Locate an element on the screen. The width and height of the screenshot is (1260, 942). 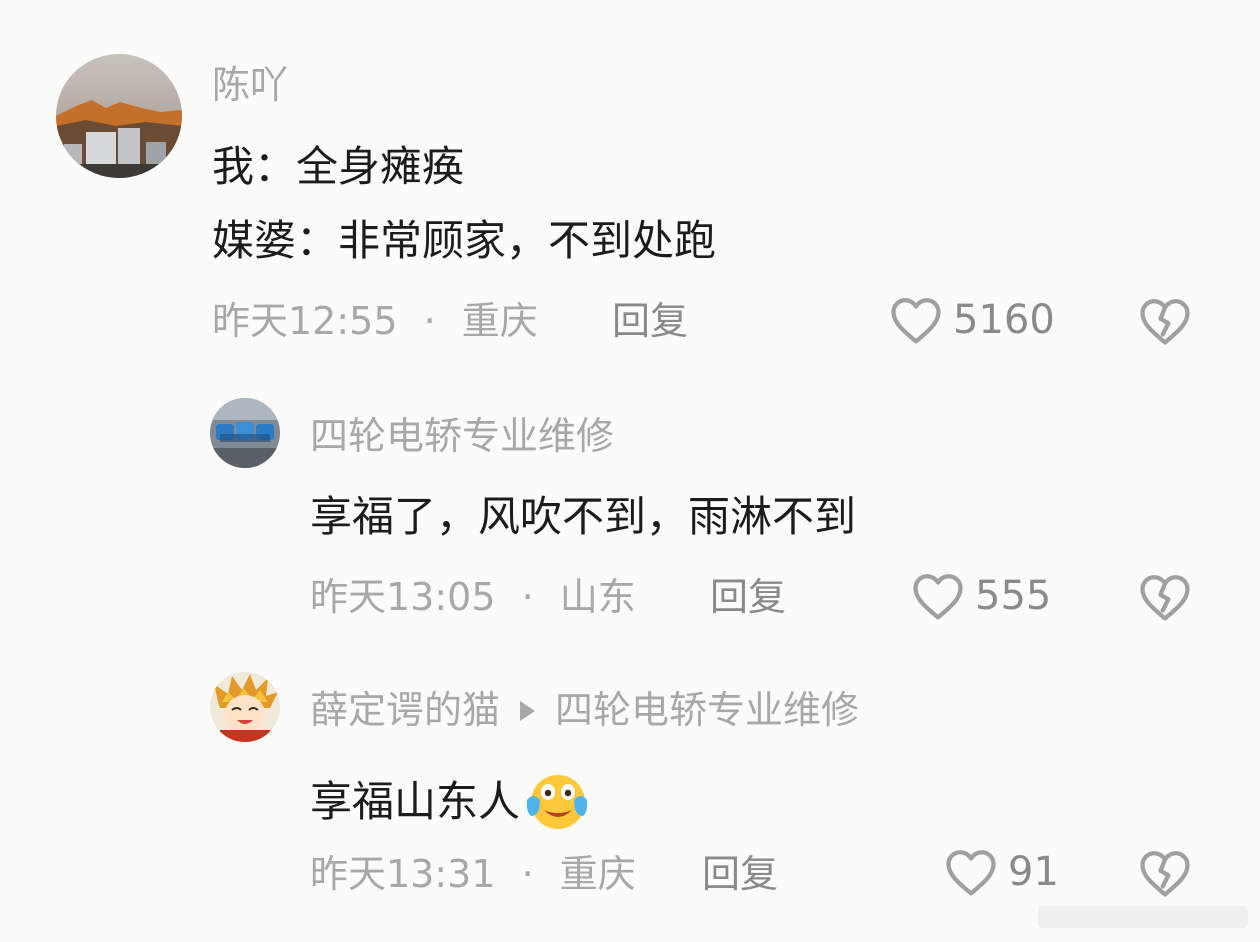
comment-text-line-1: 享福了，风吹不到，雨淋不到 is located at coordinates (583, 516).